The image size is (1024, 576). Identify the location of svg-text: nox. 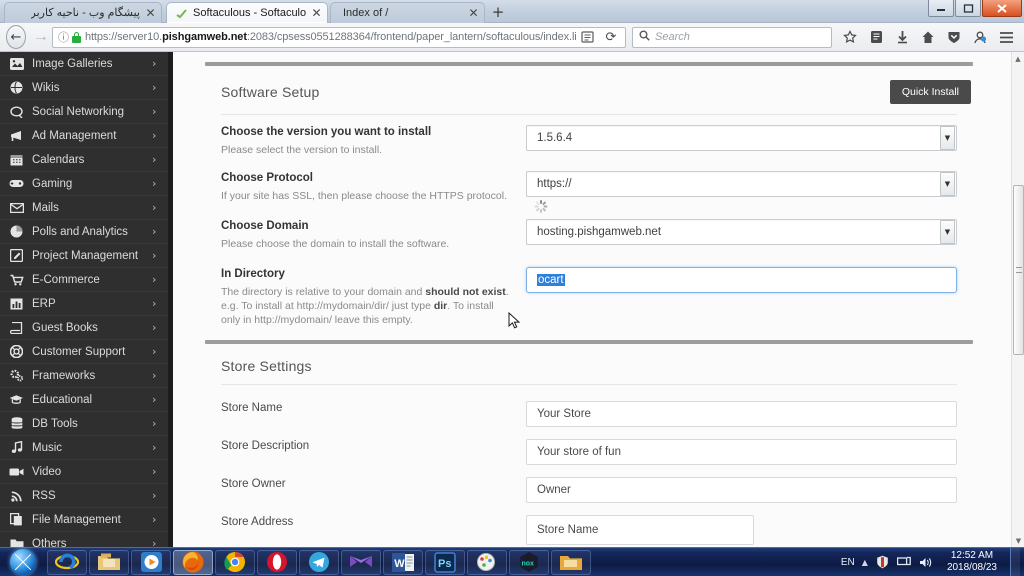
(528, 564).